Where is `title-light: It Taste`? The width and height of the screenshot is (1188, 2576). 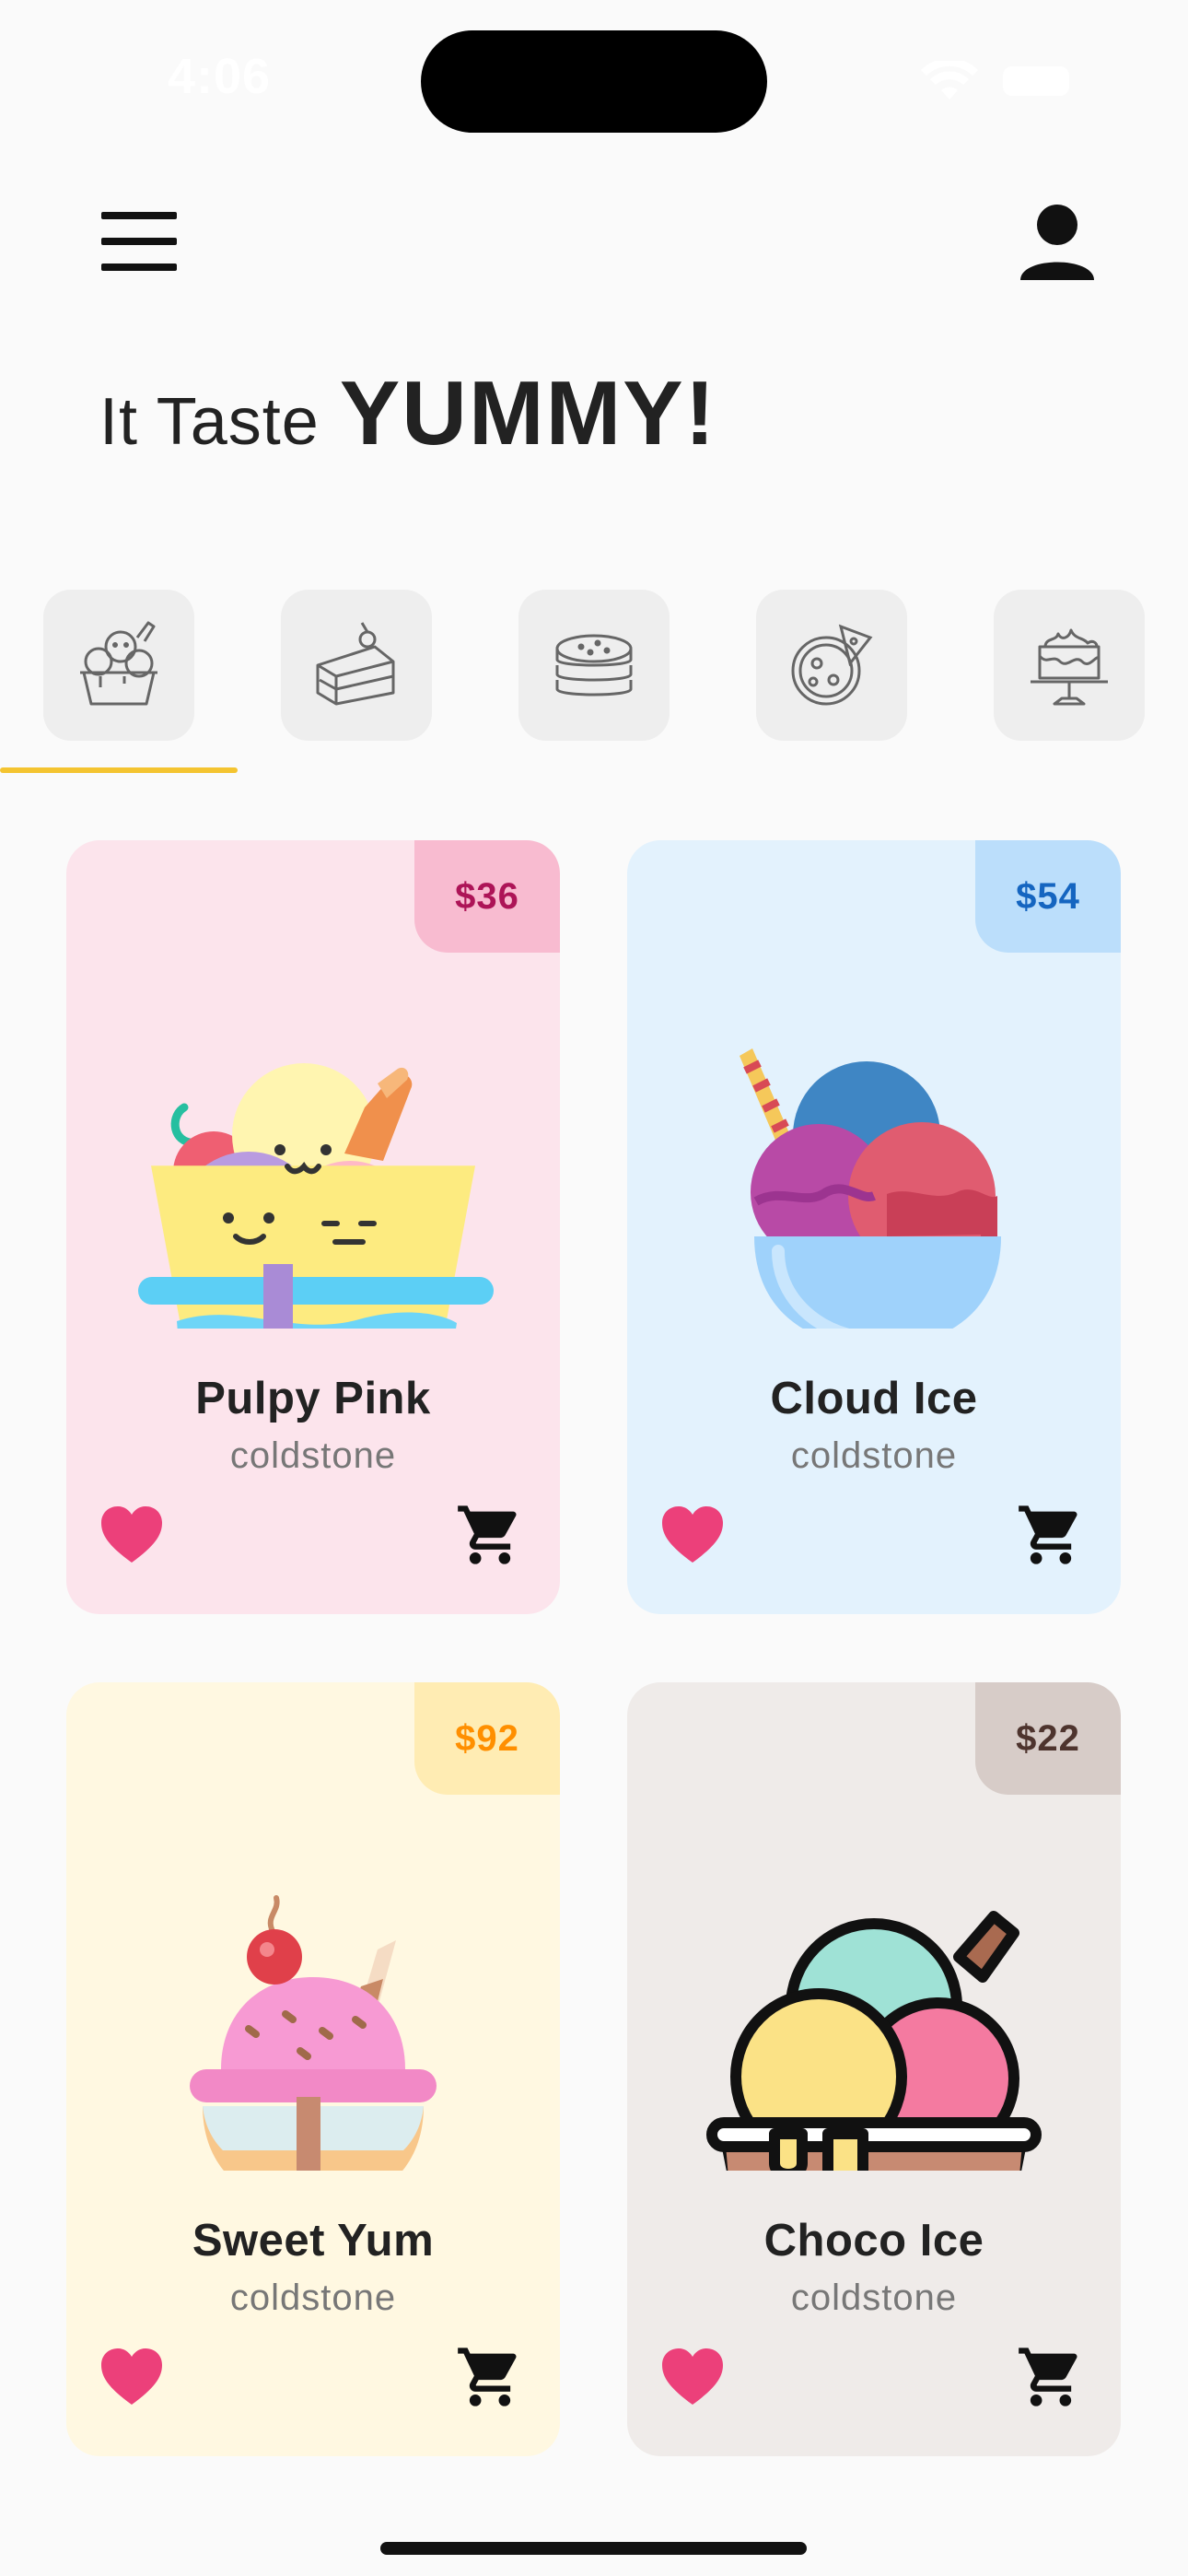
title-light: It Taste is located at coordinates (209, 422).